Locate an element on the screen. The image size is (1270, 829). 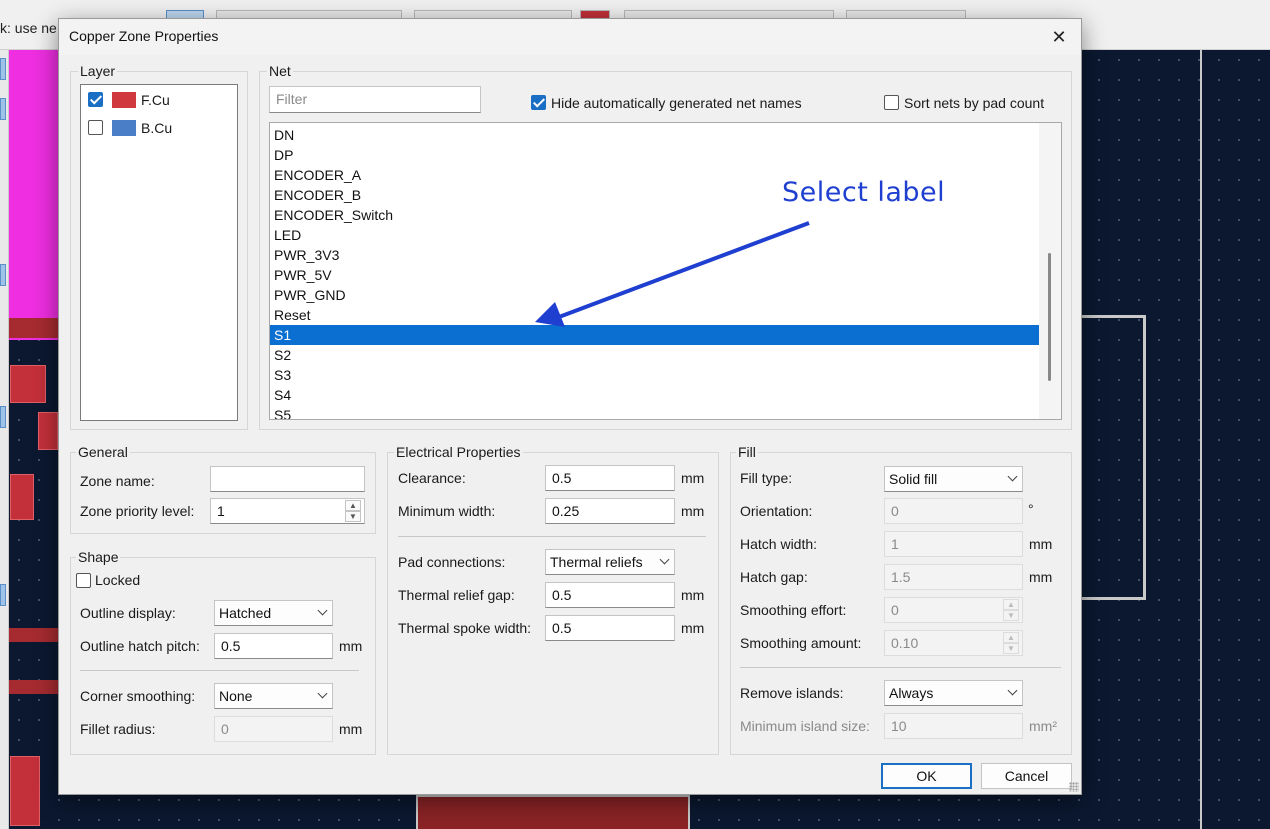
left-toolbar is located at coordinates (4, 439).